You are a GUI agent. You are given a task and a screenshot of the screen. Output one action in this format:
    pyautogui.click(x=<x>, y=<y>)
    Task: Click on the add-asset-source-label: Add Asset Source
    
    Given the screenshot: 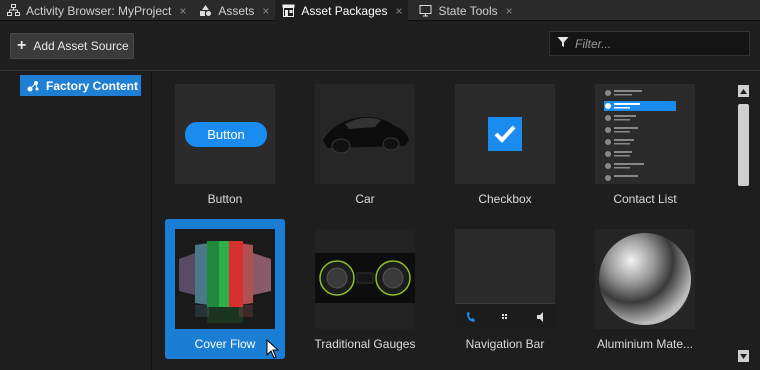 What is the action you would take?
    pyautogui.click(x=81, y=46)
    